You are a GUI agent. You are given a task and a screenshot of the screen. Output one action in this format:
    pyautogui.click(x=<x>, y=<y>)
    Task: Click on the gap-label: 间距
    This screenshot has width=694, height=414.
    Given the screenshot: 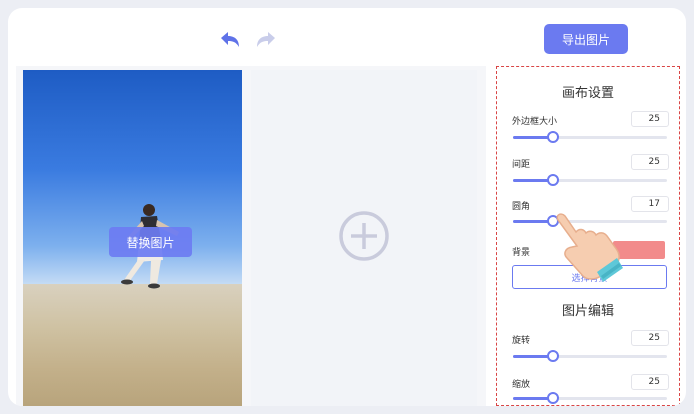 What is the action you would take?
    pyautogui.click(x=521, y=165)
    